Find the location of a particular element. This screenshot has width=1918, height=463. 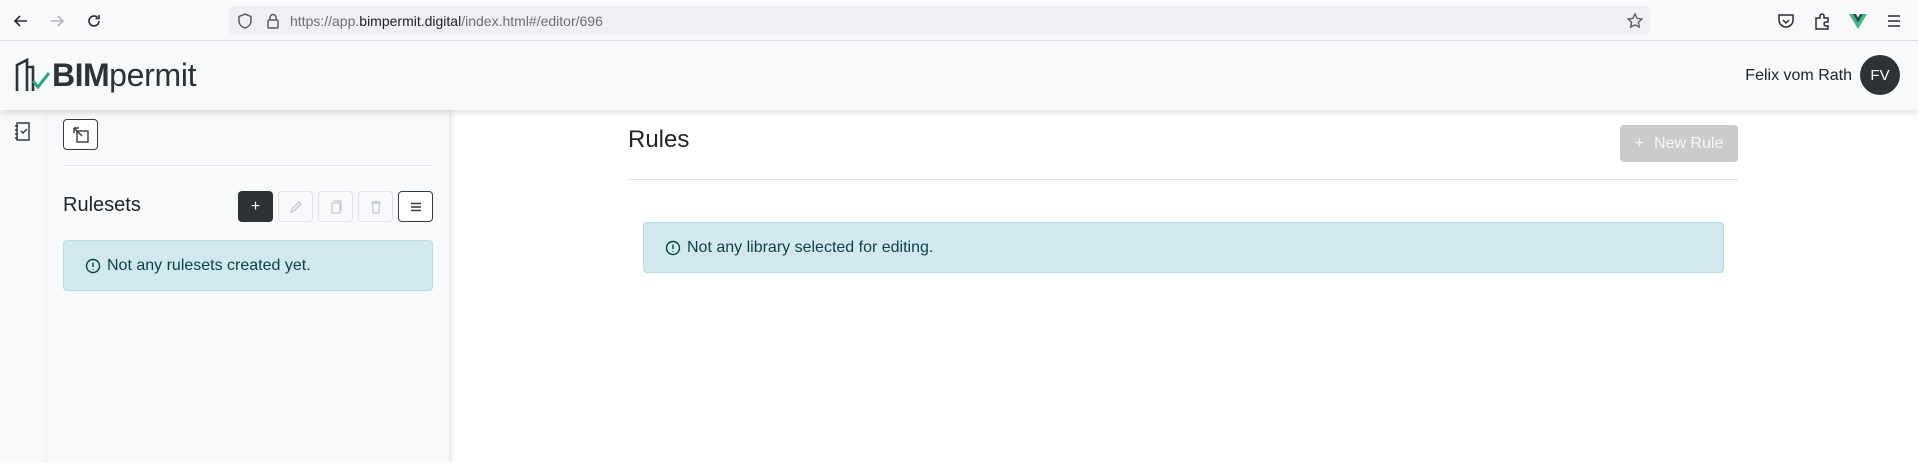

pocket-icon is located at coordinates (1786, 21).